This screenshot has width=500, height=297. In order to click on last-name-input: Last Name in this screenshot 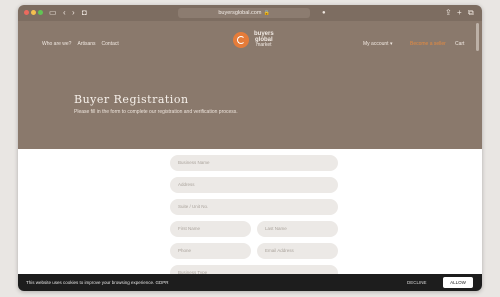, I will do `click(297, 229)`.